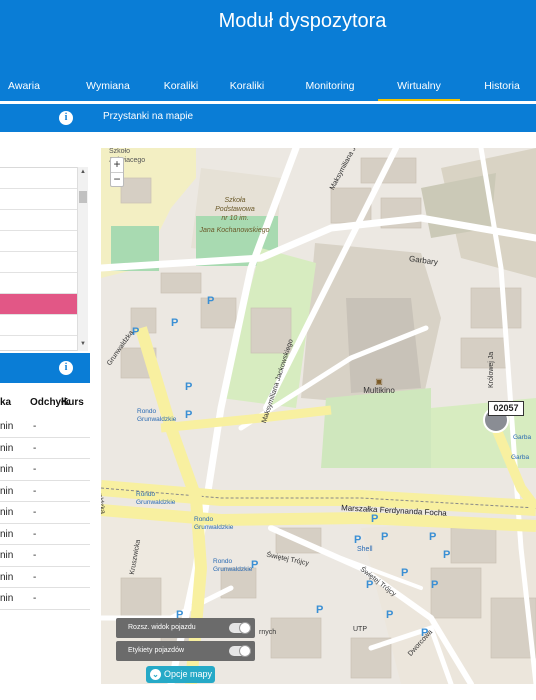 This screenshot has width=536, height=700. I want to click on chevron-down-icon: ⌄, so click(155, 674).